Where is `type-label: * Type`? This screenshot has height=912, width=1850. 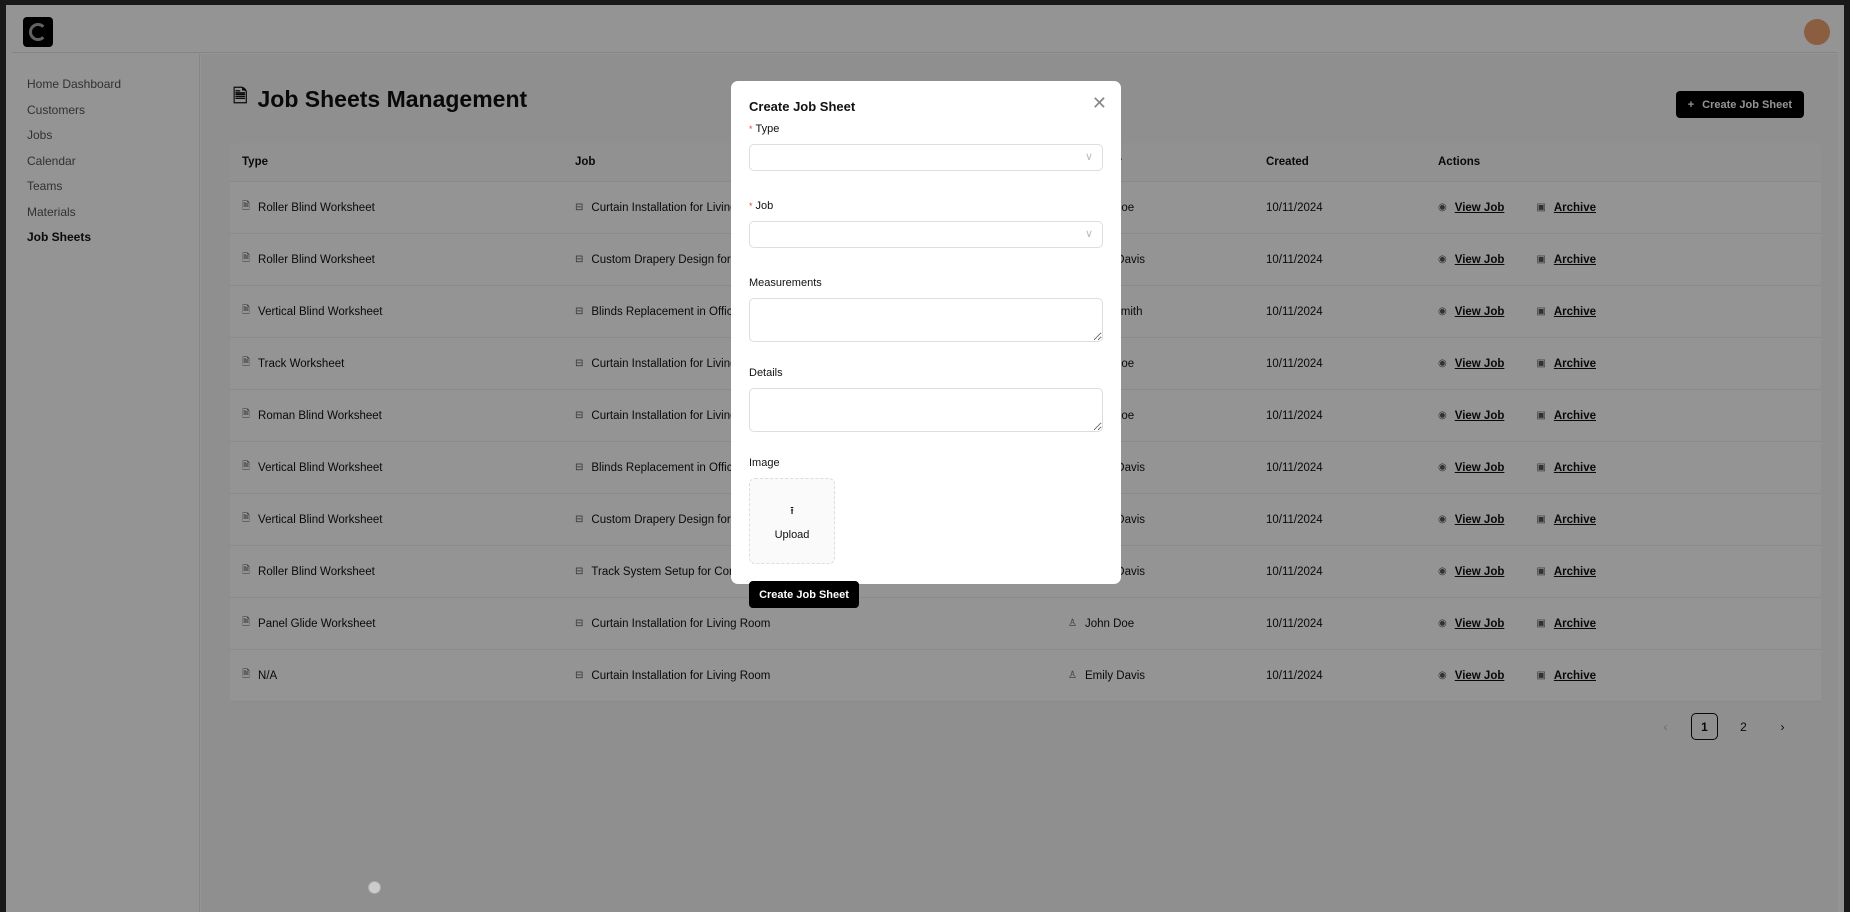 type-label: * Type is located at coordinates (764, 129).